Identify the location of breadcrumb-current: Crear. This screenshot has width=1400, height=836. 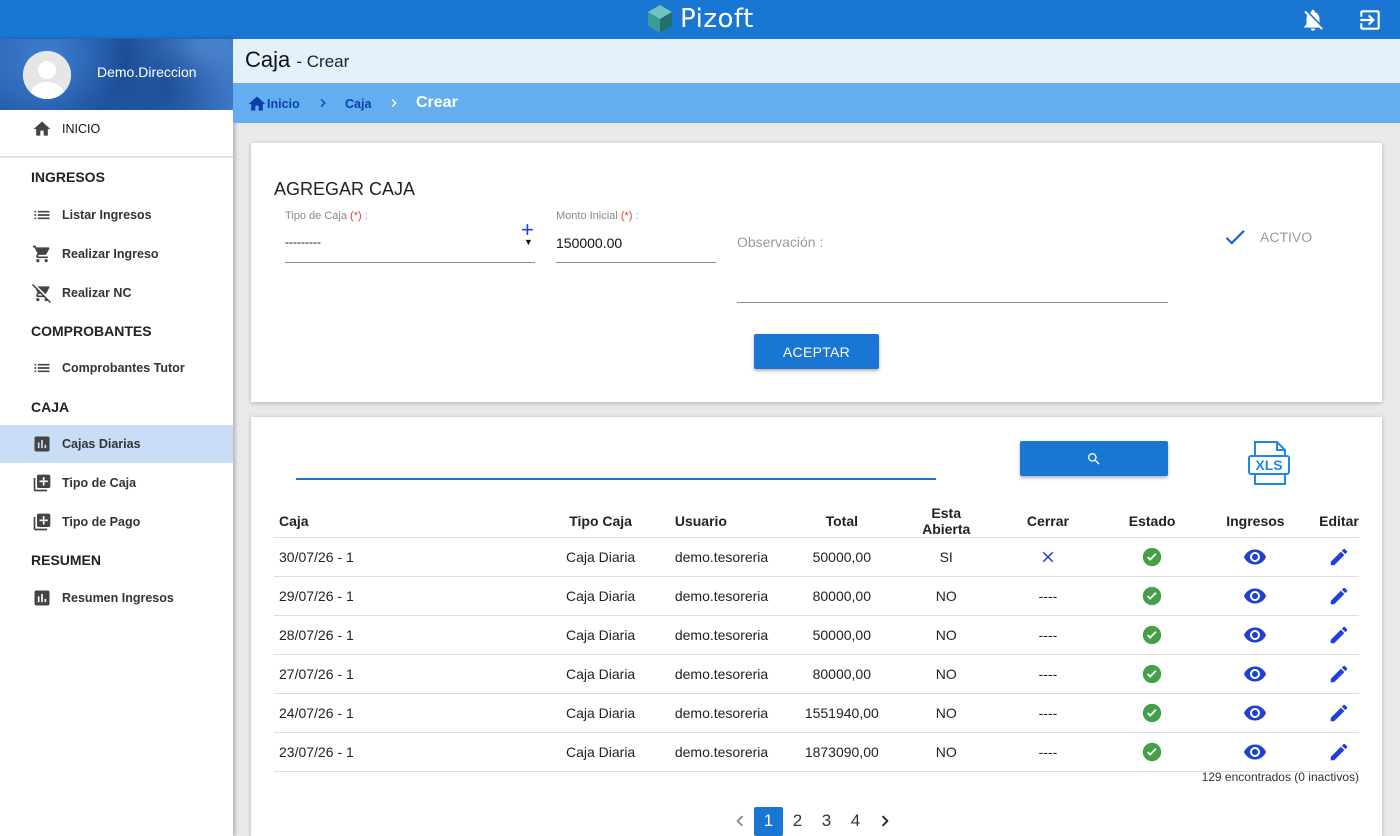
(437, 102).